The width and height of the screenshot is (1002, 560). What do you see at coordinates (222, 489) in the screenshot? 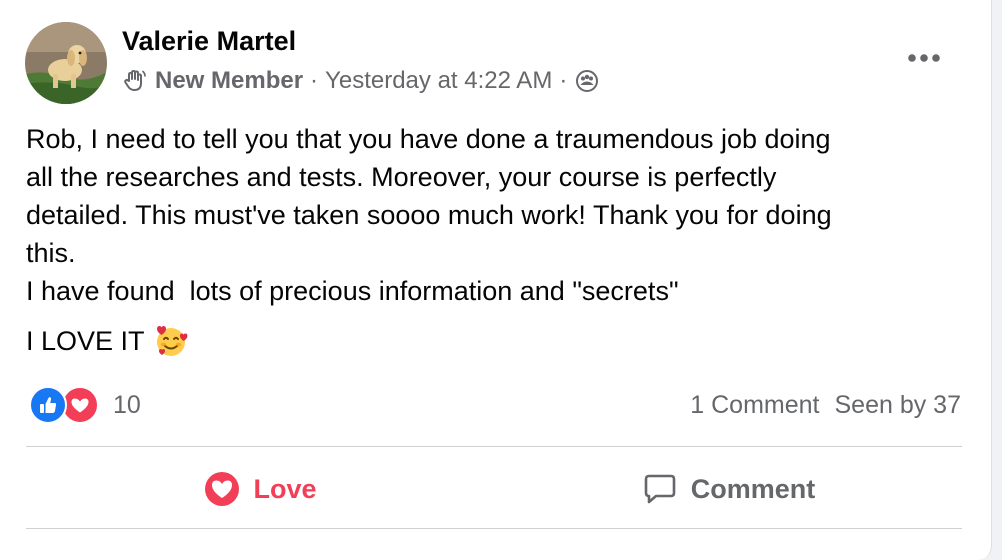
I see `heart-icon` at bounding box center [222, 489].